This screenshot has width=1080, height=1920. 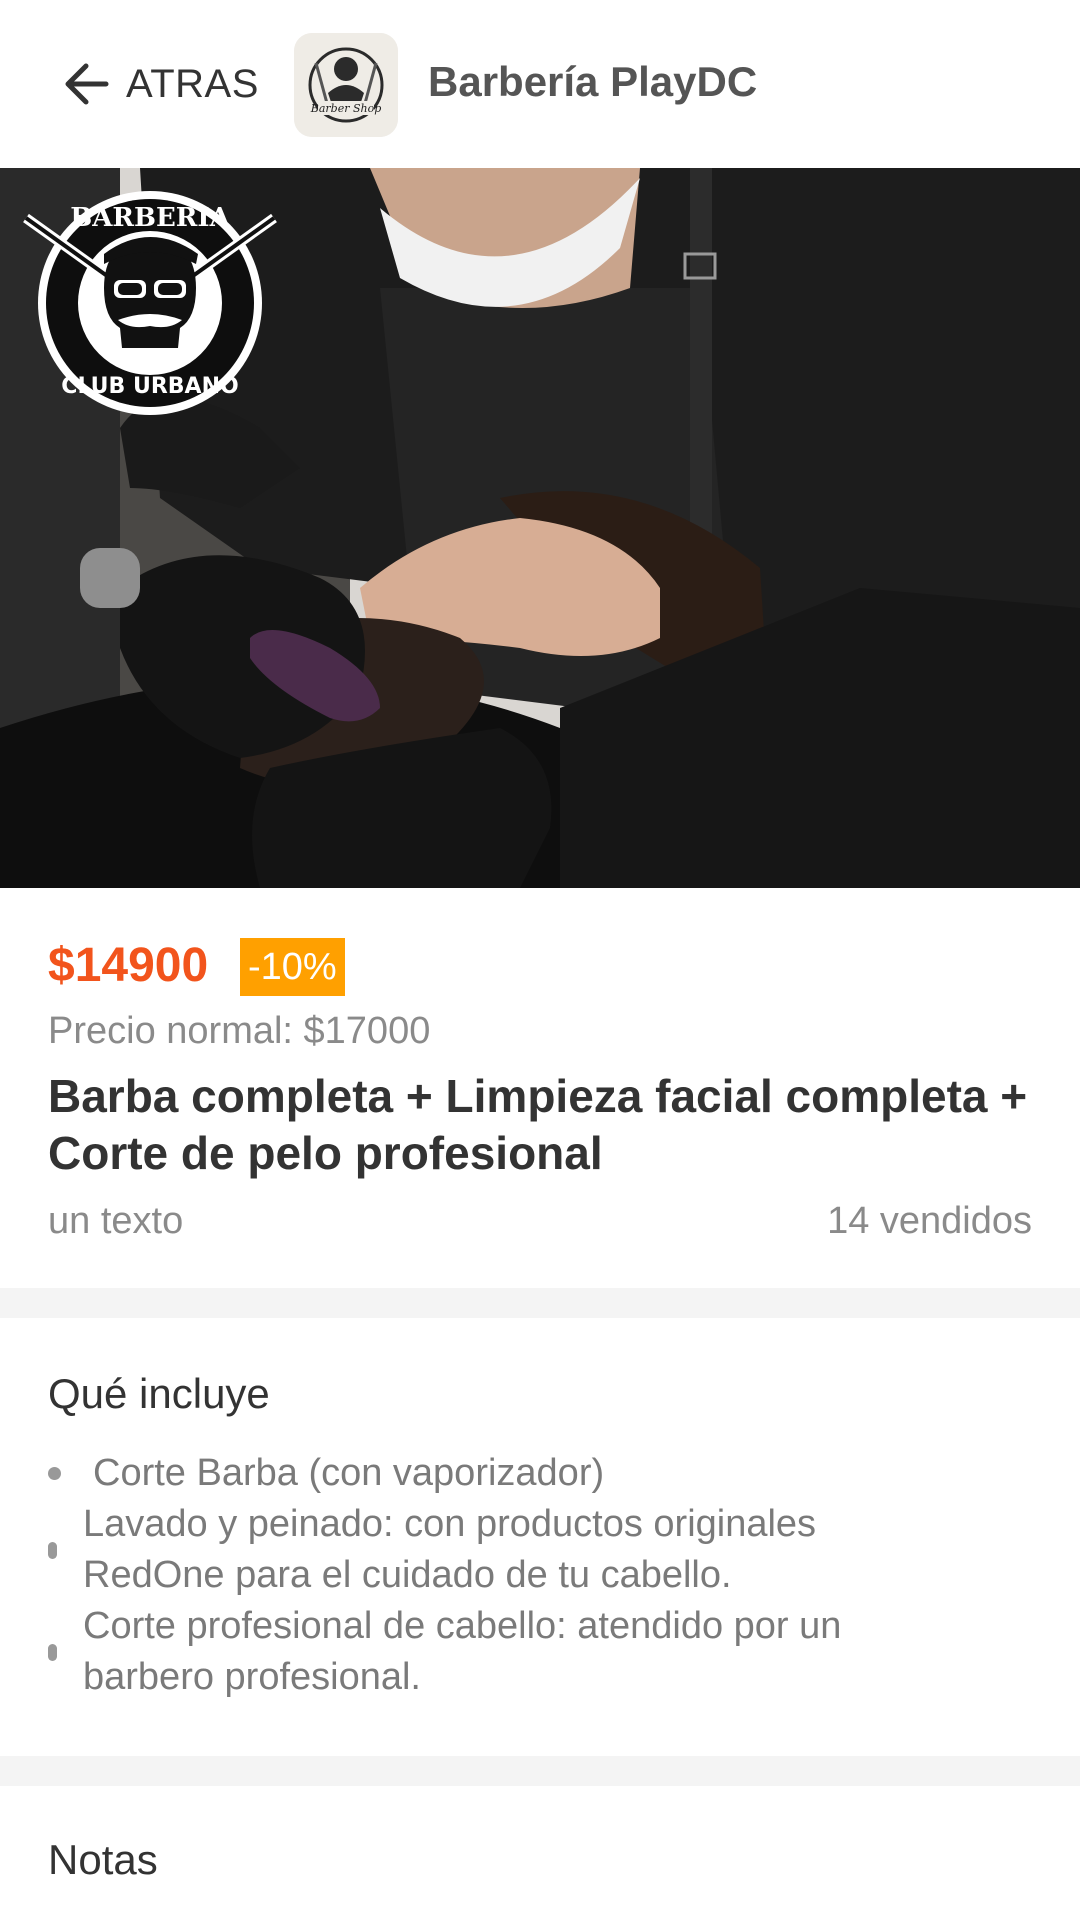 What do you see at coordinates (192, 83) in the screenshot?
I see `back-label: ATRAS` at bounding box center [192, 83].